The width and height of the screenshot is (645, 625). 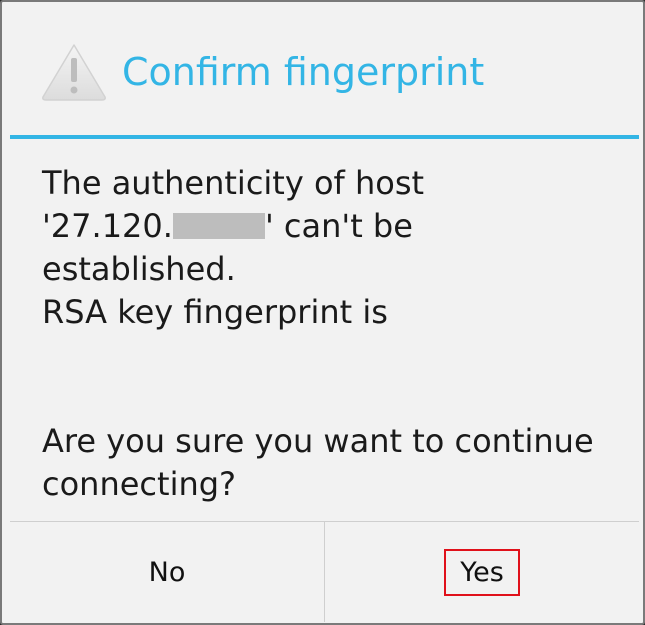 I want to click on title-divider, so click(x=324, y=137).